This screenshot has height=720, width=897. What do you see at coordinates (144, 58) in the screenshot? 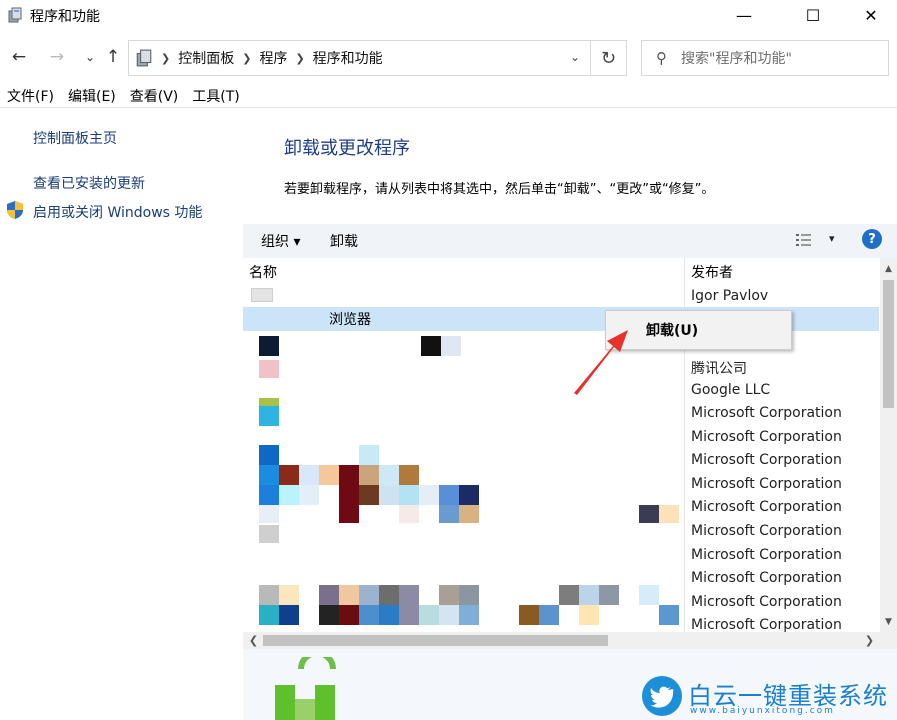
I see `control-panel-icon` at bounding box center [144, 58].